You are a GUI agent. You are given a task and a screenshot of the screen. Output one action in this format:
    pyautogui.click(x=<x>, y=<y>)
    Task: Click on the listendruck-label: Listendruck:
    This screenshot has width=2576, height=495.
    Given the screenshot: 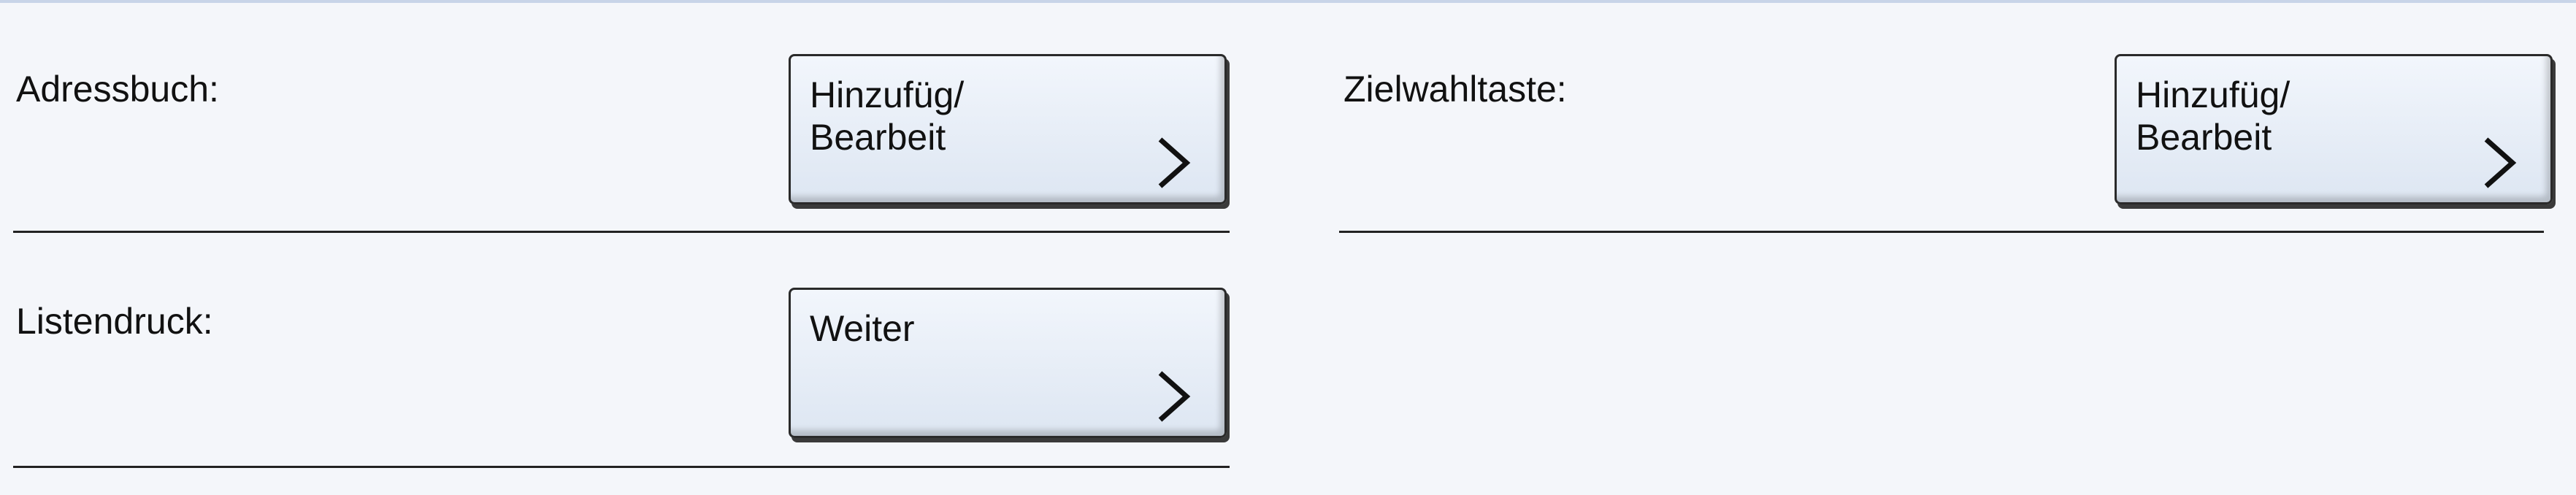 What is the action you would take?
    pyautogui.click(x=114, y=321)
    